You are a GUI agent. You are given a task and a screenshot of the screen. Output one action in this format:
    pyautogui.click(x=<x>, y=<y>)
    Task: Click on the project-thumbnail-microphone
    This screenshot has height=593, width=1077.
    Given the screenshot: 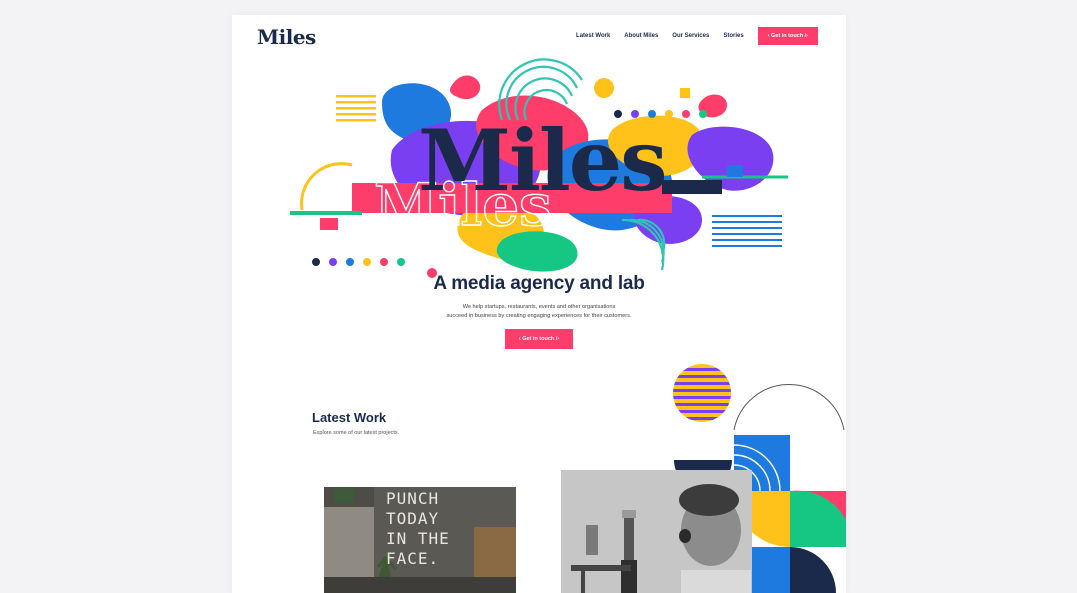 What is the action you would take?
    pyautogui.click(x=656, y=531)
    